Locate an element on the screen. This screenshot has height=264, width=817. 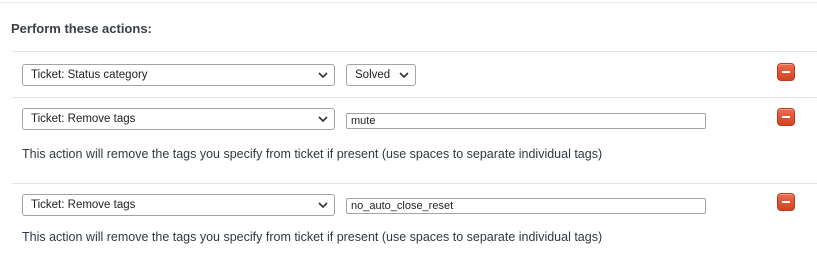
action-field-select: Ticket: Status category is located at coordinates (178, 75).